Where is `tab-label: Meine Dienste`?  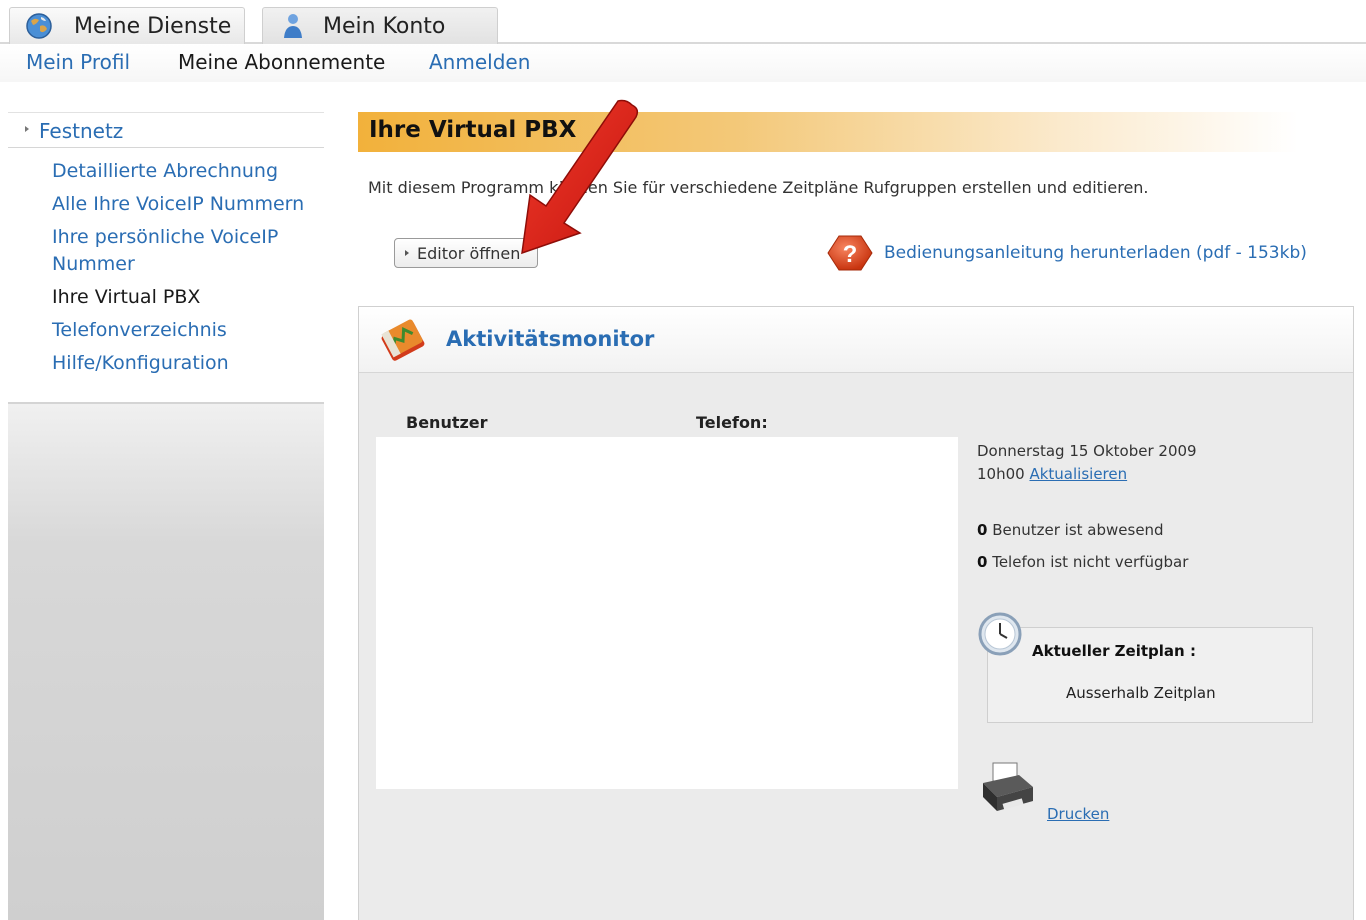
tab-label: Meine Dienste is located at coordinates (153, 26).